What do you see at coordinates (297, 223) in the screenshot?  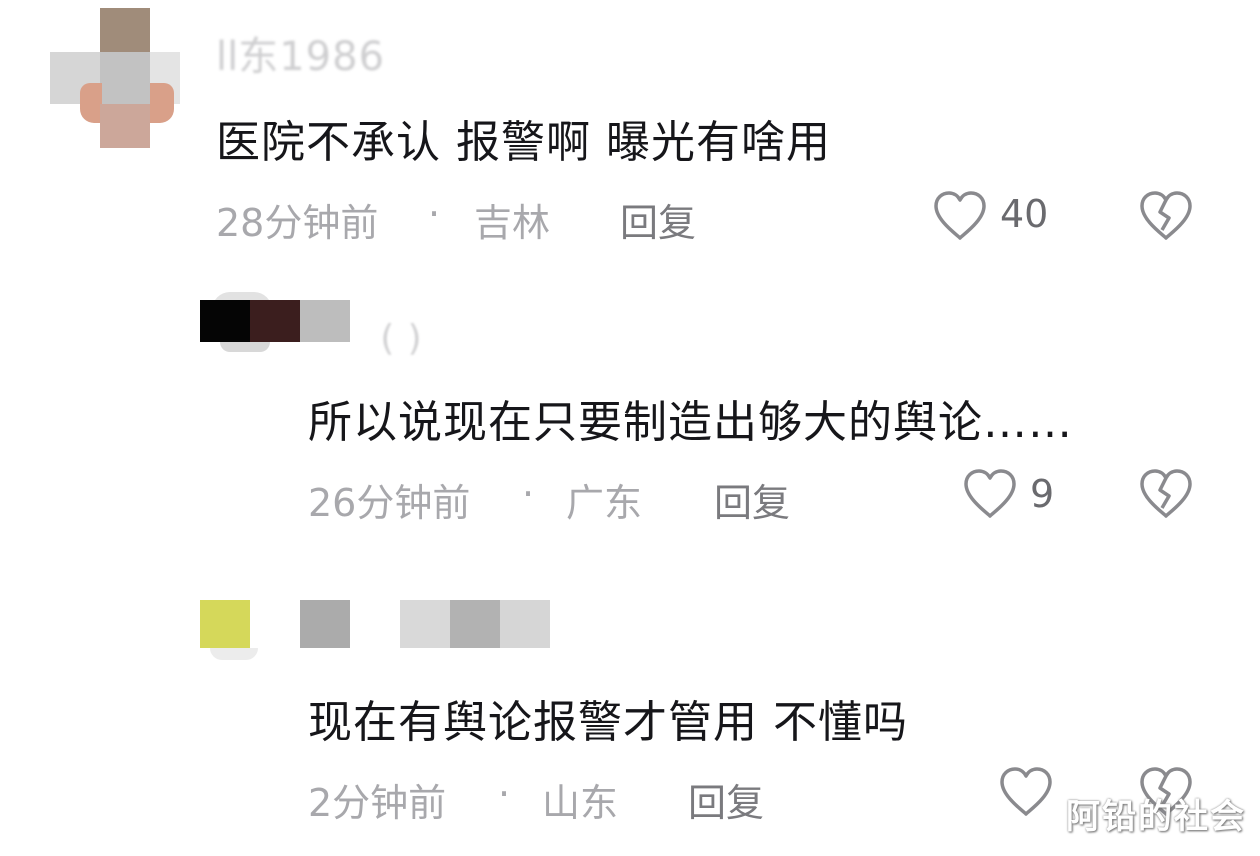 I see `comment-time: 28分钟前` at bounding box center [297, 223].